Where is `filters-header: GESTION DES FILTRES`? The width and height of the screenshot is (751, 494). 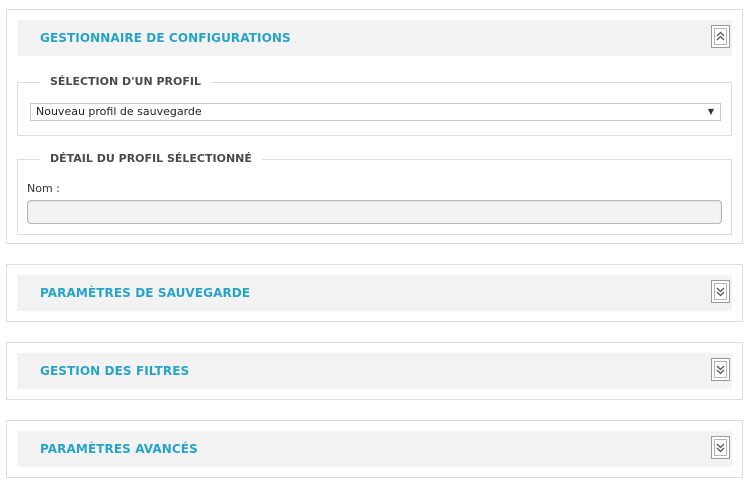 filters-header: GESTION DES FILTRES is located at coordinates (374, 371).